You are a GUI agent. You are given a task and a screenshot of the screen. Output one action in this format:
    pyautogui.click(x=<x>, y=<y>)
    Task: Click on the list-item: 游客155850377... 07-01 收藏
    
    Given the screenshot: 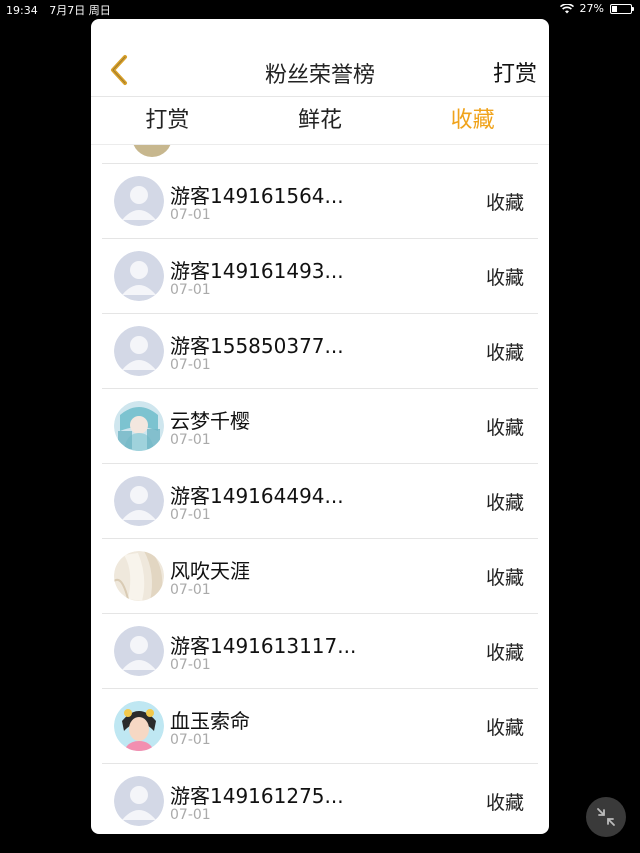 What is the action you would take?
    pyautogui.click(x=320, y=351)
    